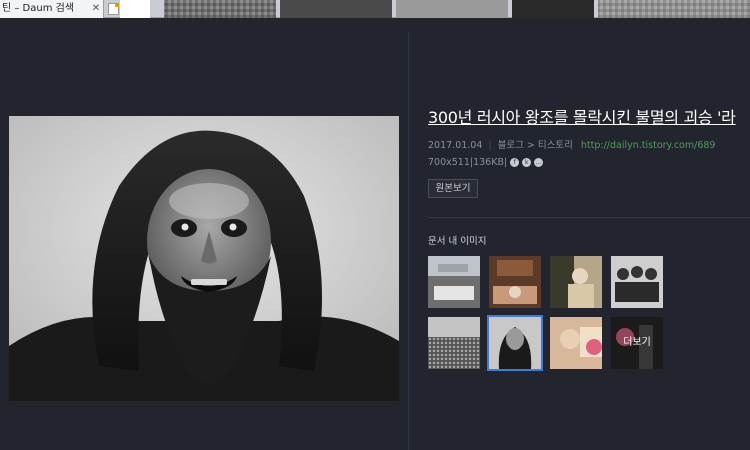 Image resolution: width=750 pixels, height=450 pixels. I want to click on top-thumbnails, so click(435, 9).